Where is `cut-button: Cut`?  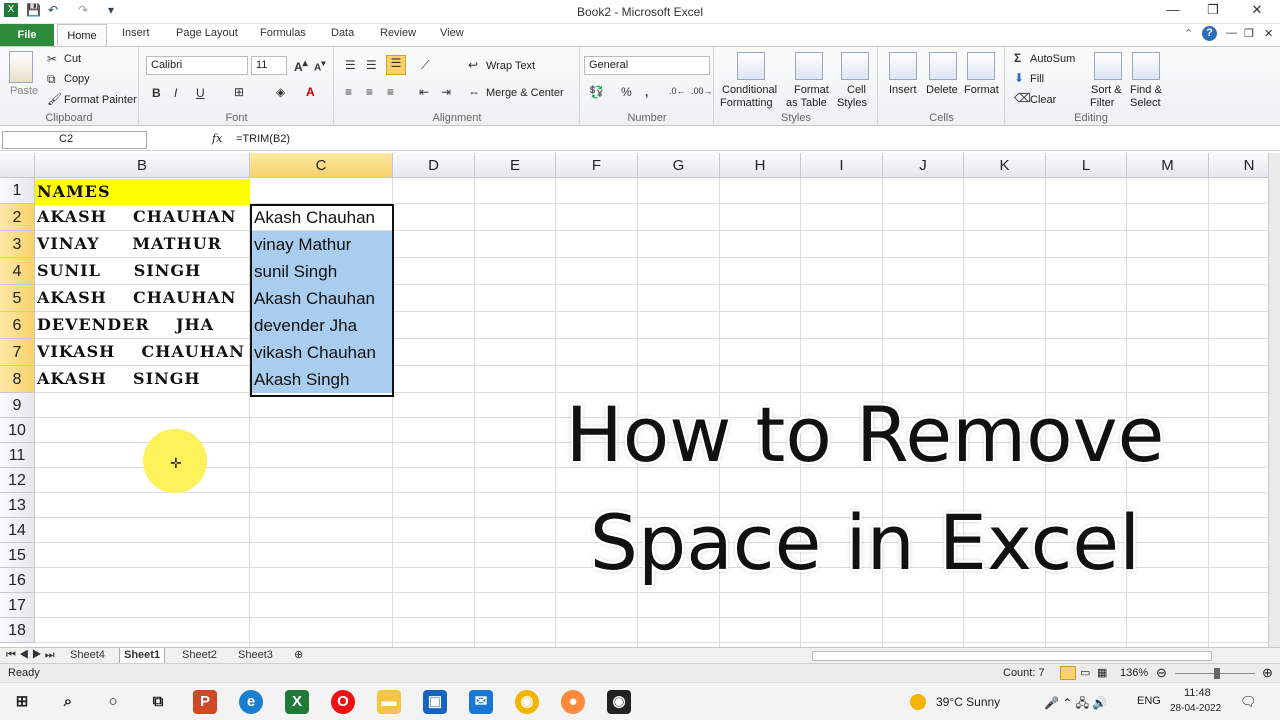 cut-button: Cut is located at coordinates (72, 59).